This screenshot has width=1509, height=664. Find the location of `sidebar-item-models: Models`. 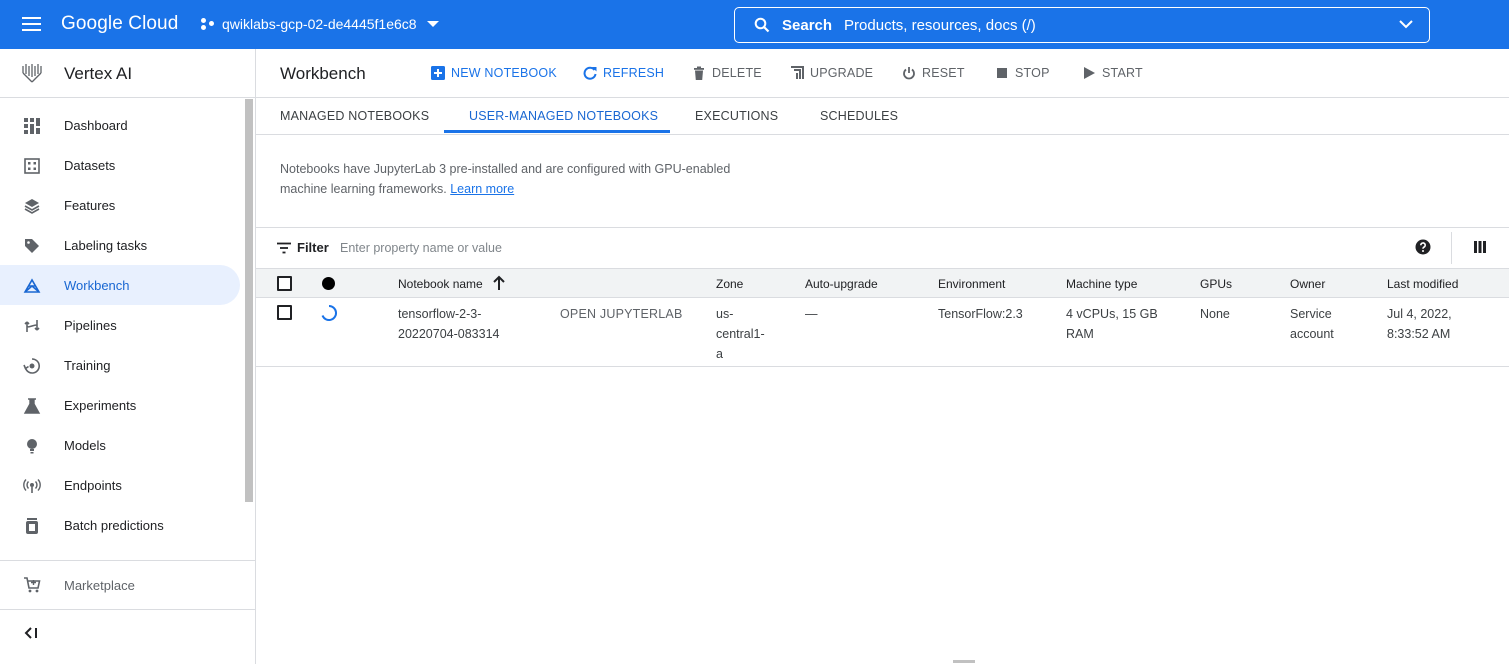

sidebar-item-models: Models is located at coordinates (120, 445).